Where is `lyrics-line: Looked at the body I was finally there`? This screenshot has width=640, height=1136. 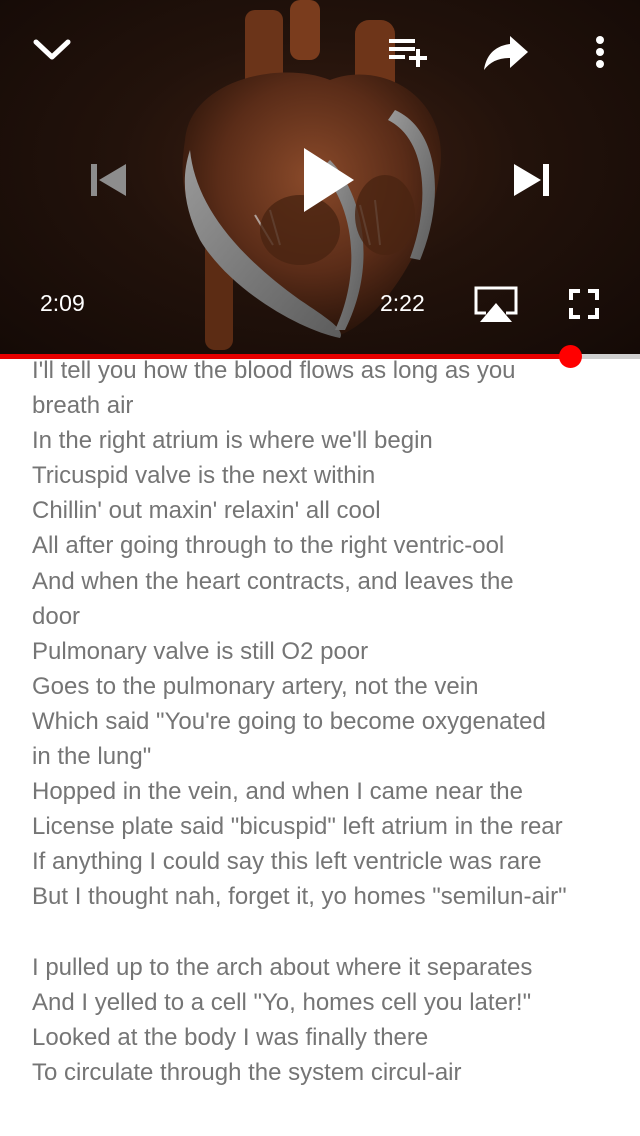
lyrics-line: Looked at the body I was finally there is located at coordinates (230, 1037).